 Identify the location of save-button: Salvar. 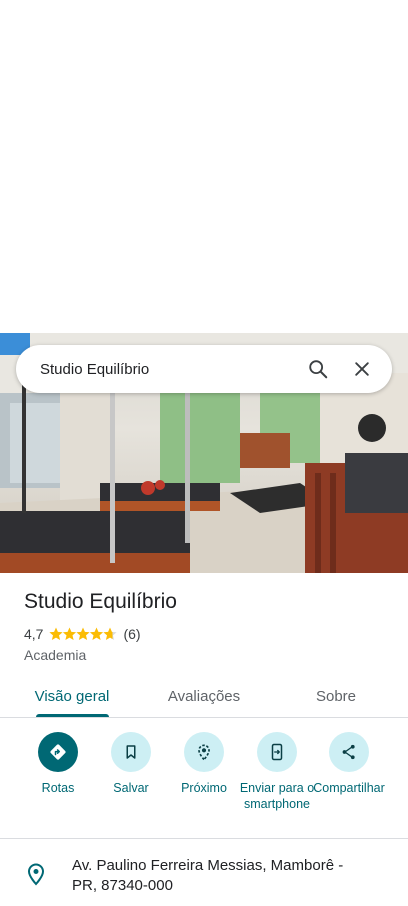
(131, 763).